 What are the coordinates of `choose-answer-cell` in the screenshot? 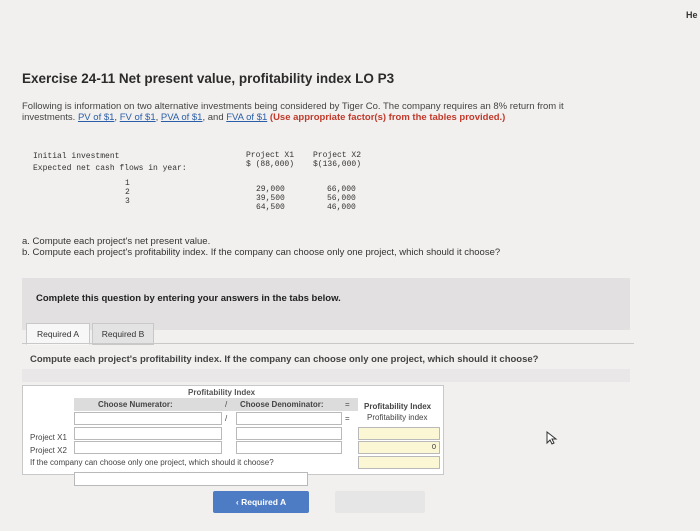 It's located at (399, 462).